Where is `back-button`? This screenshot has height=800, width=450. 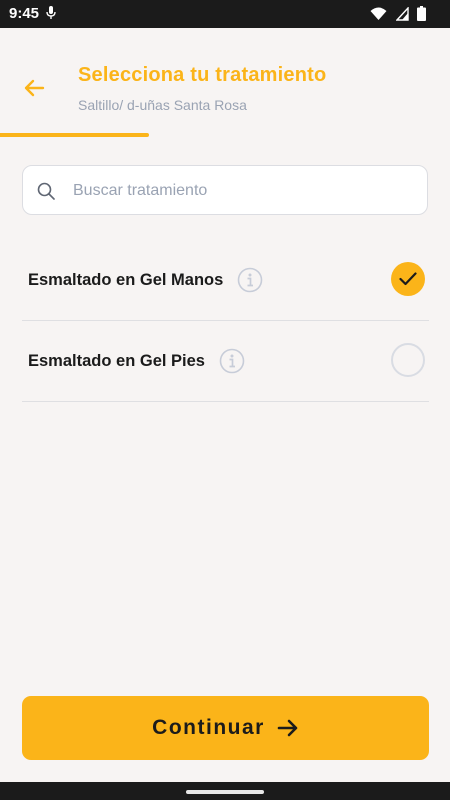 back-button is located at coordinates (34, 88).